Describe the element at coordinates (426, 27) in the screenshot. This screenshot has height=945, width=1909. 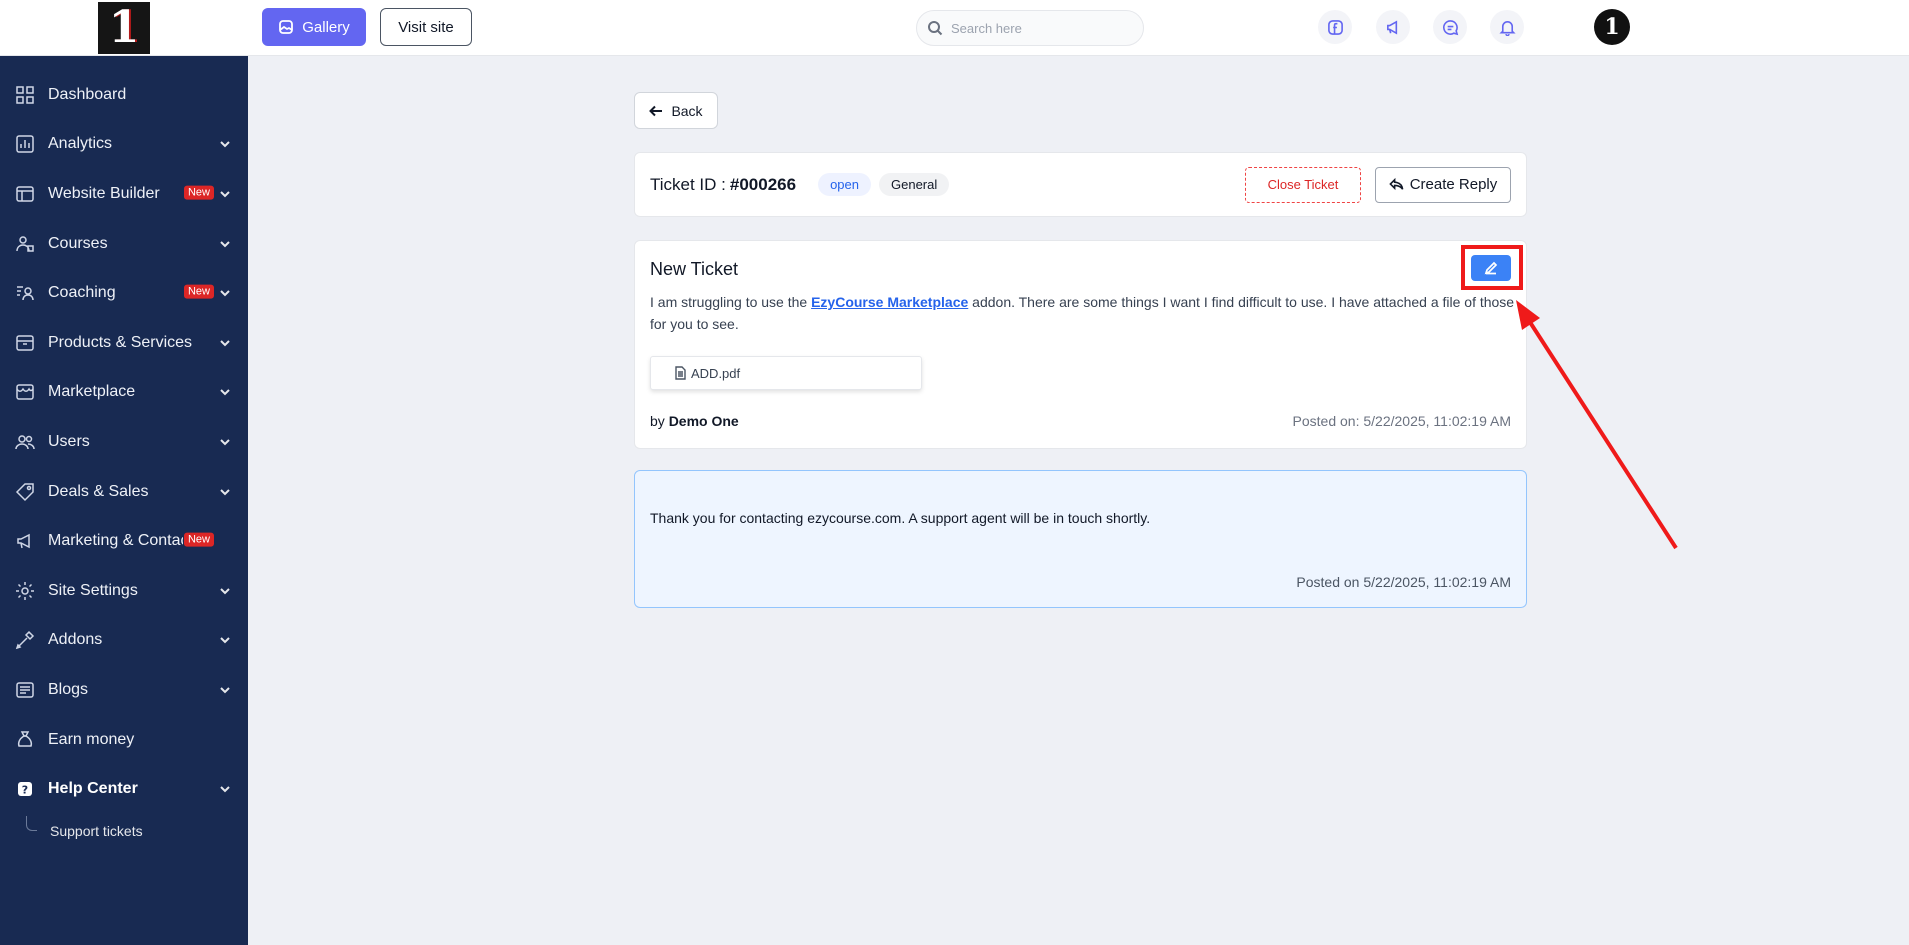
I see `visit-site-button: Visit site` at that location.